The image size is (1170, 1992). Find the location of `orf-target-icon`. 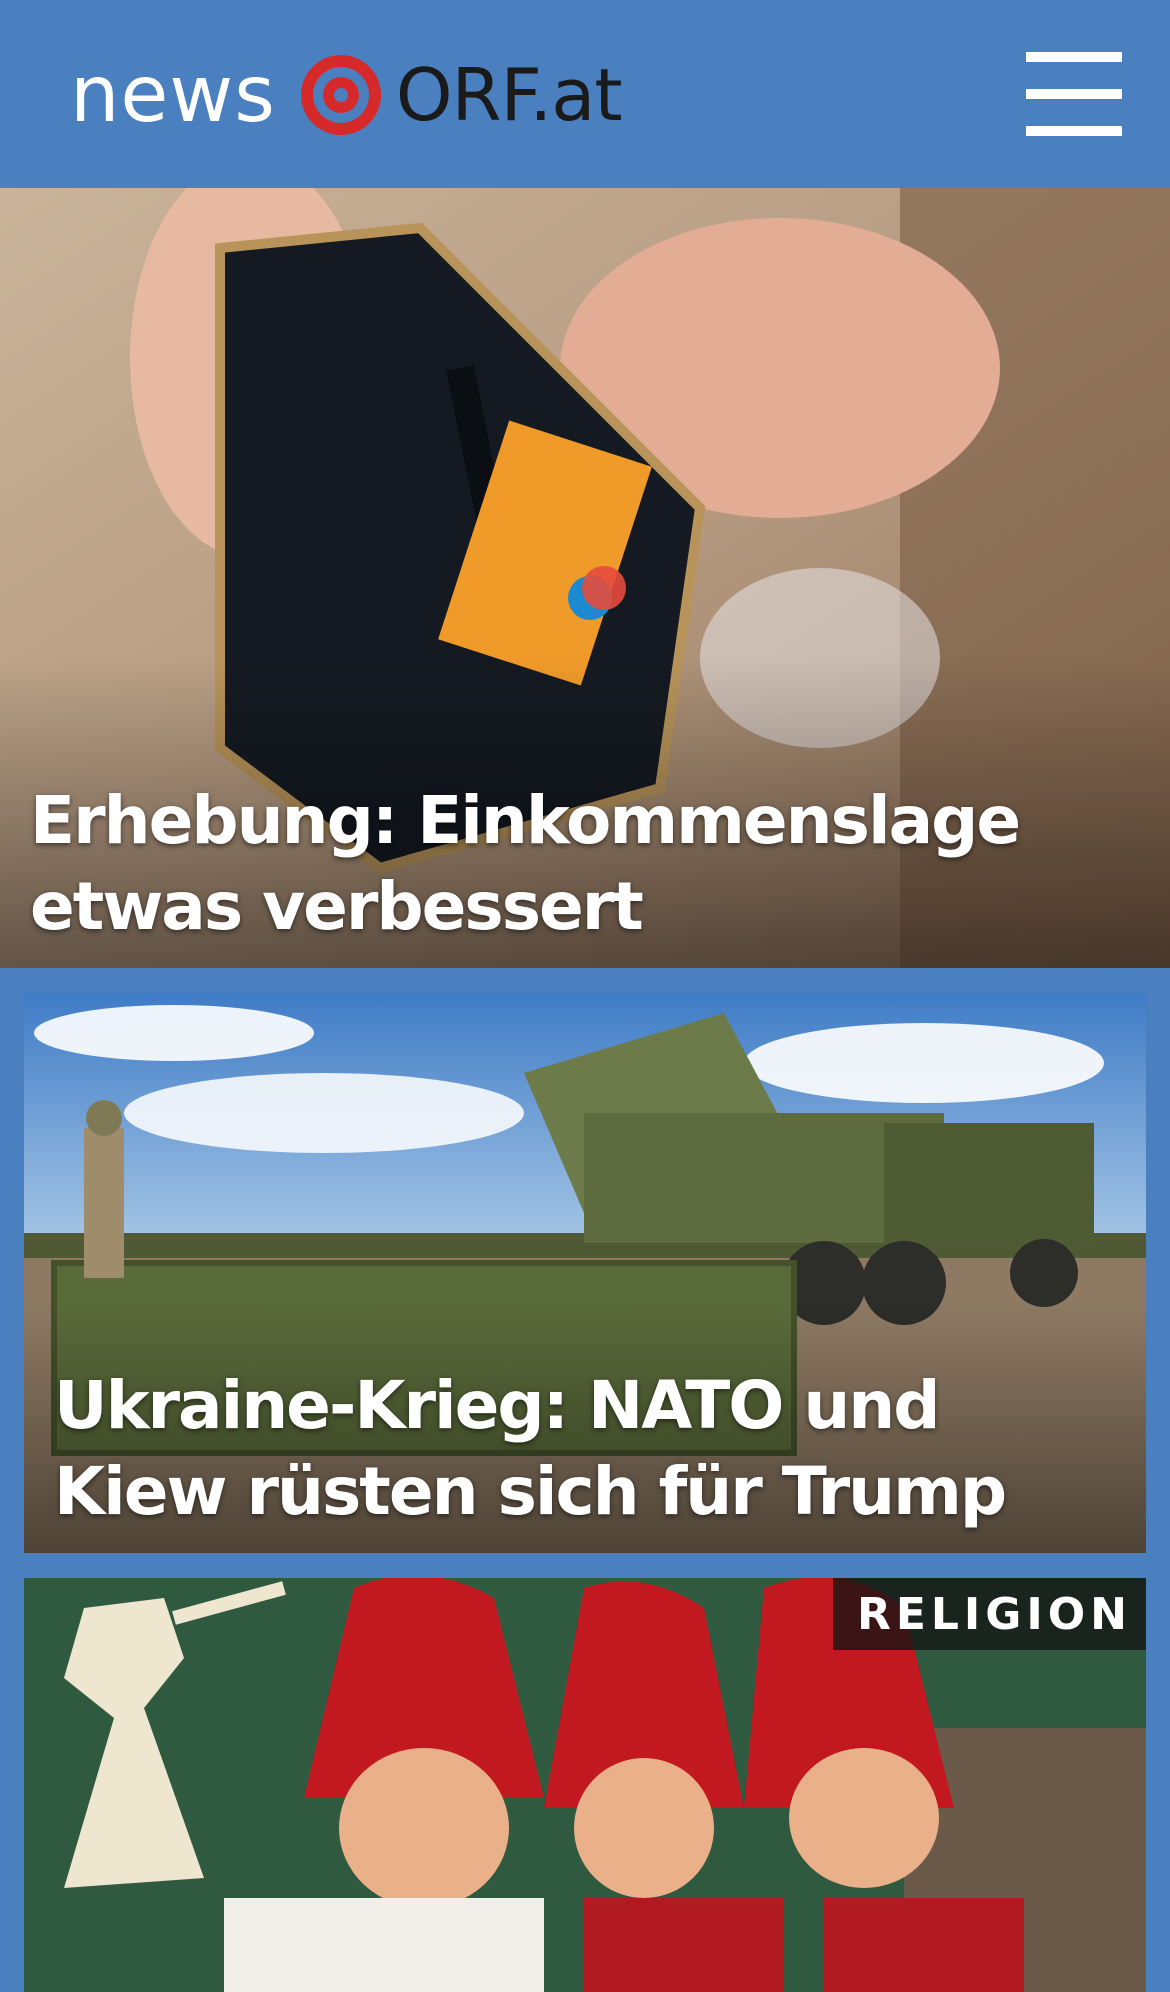

orf-target-icon is located at coordinates (340, 95).